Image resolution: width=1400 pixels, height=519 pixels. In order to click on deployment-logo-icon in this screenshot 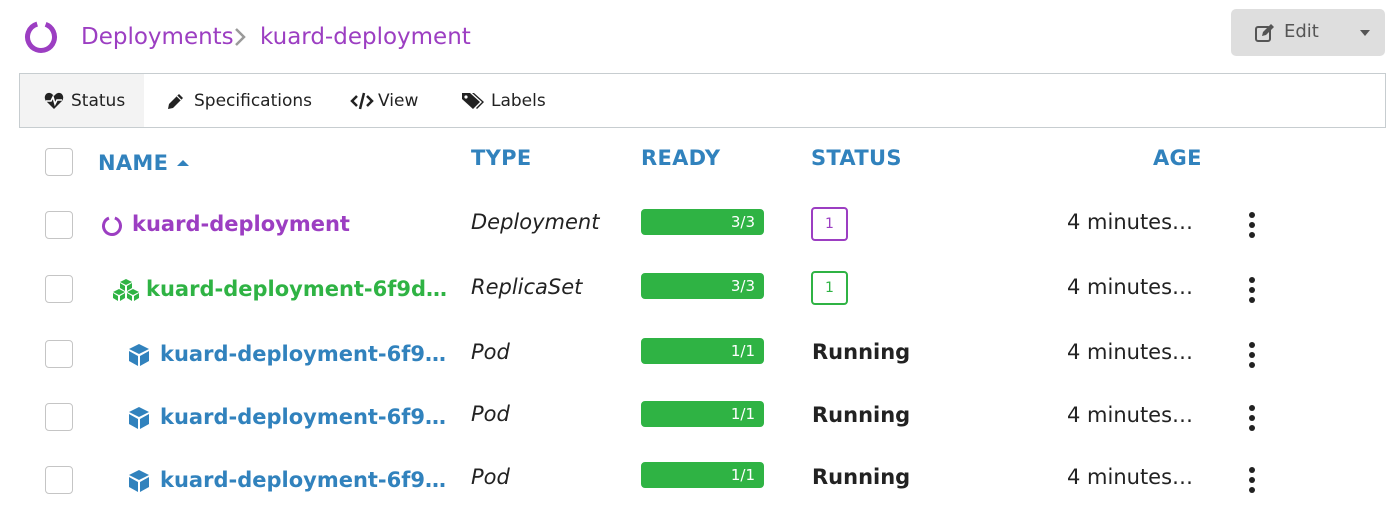, I will do `click(41, 37)`.